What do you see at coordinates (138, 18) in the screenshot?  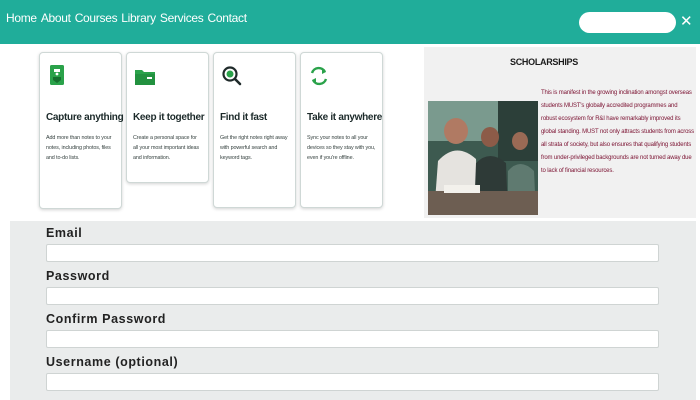 I see `nav-link-library: Library` at bounding box center [138, 18].